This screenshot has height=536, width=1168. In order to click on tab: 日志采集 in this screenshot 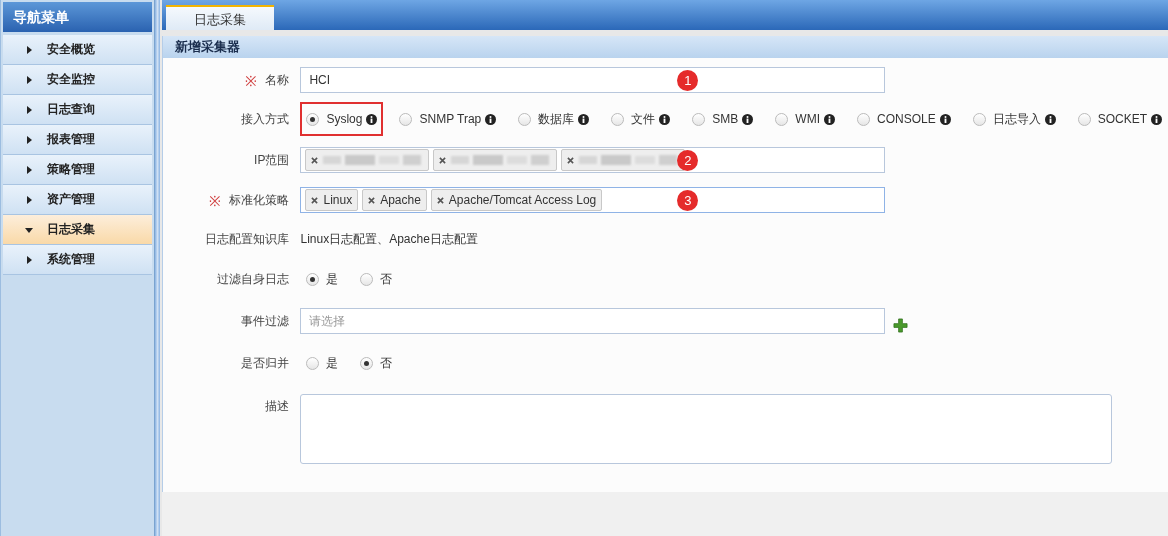, I will do `click(220, 17)`.